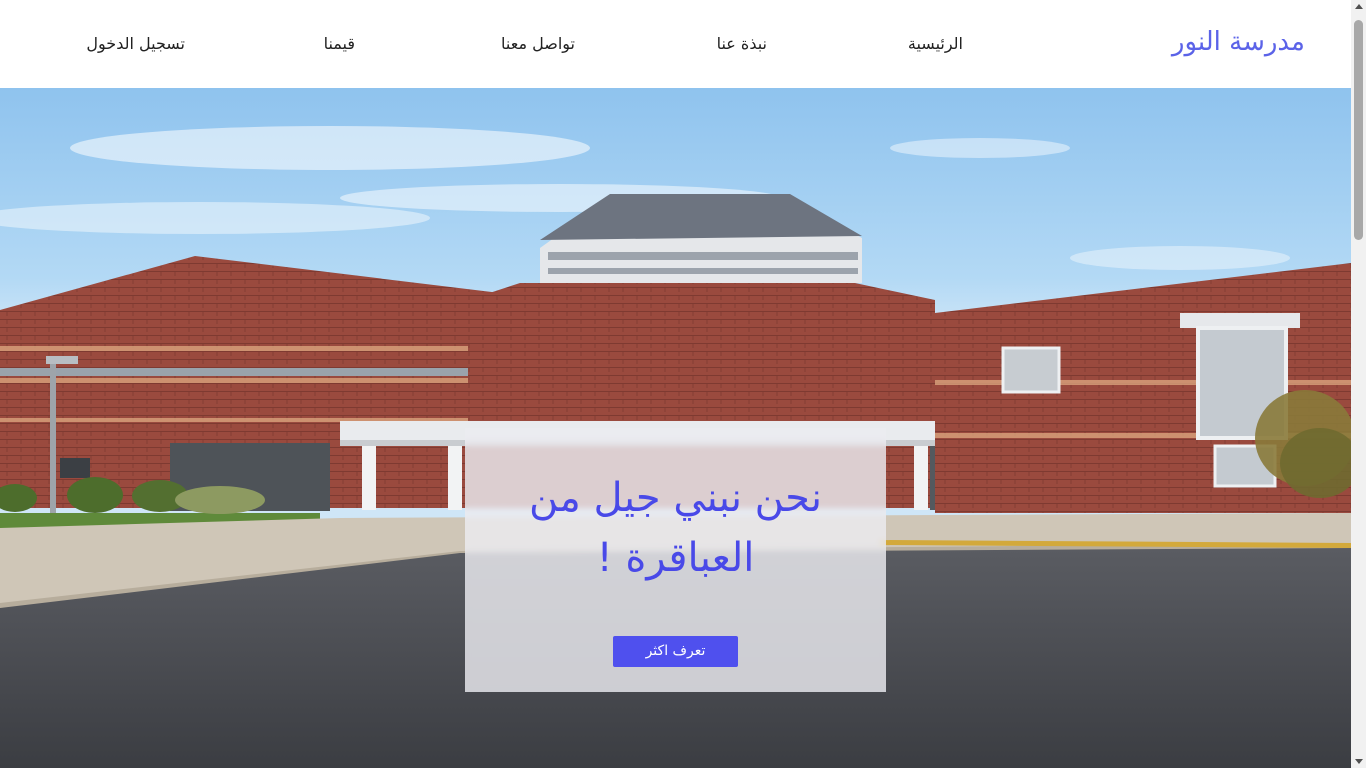 The height and width of the screenshot is (768, 1366). Describe the element at coordinates (1359, 6) in the screenshot. I see `scroll-up-arrow-icon` at that location.